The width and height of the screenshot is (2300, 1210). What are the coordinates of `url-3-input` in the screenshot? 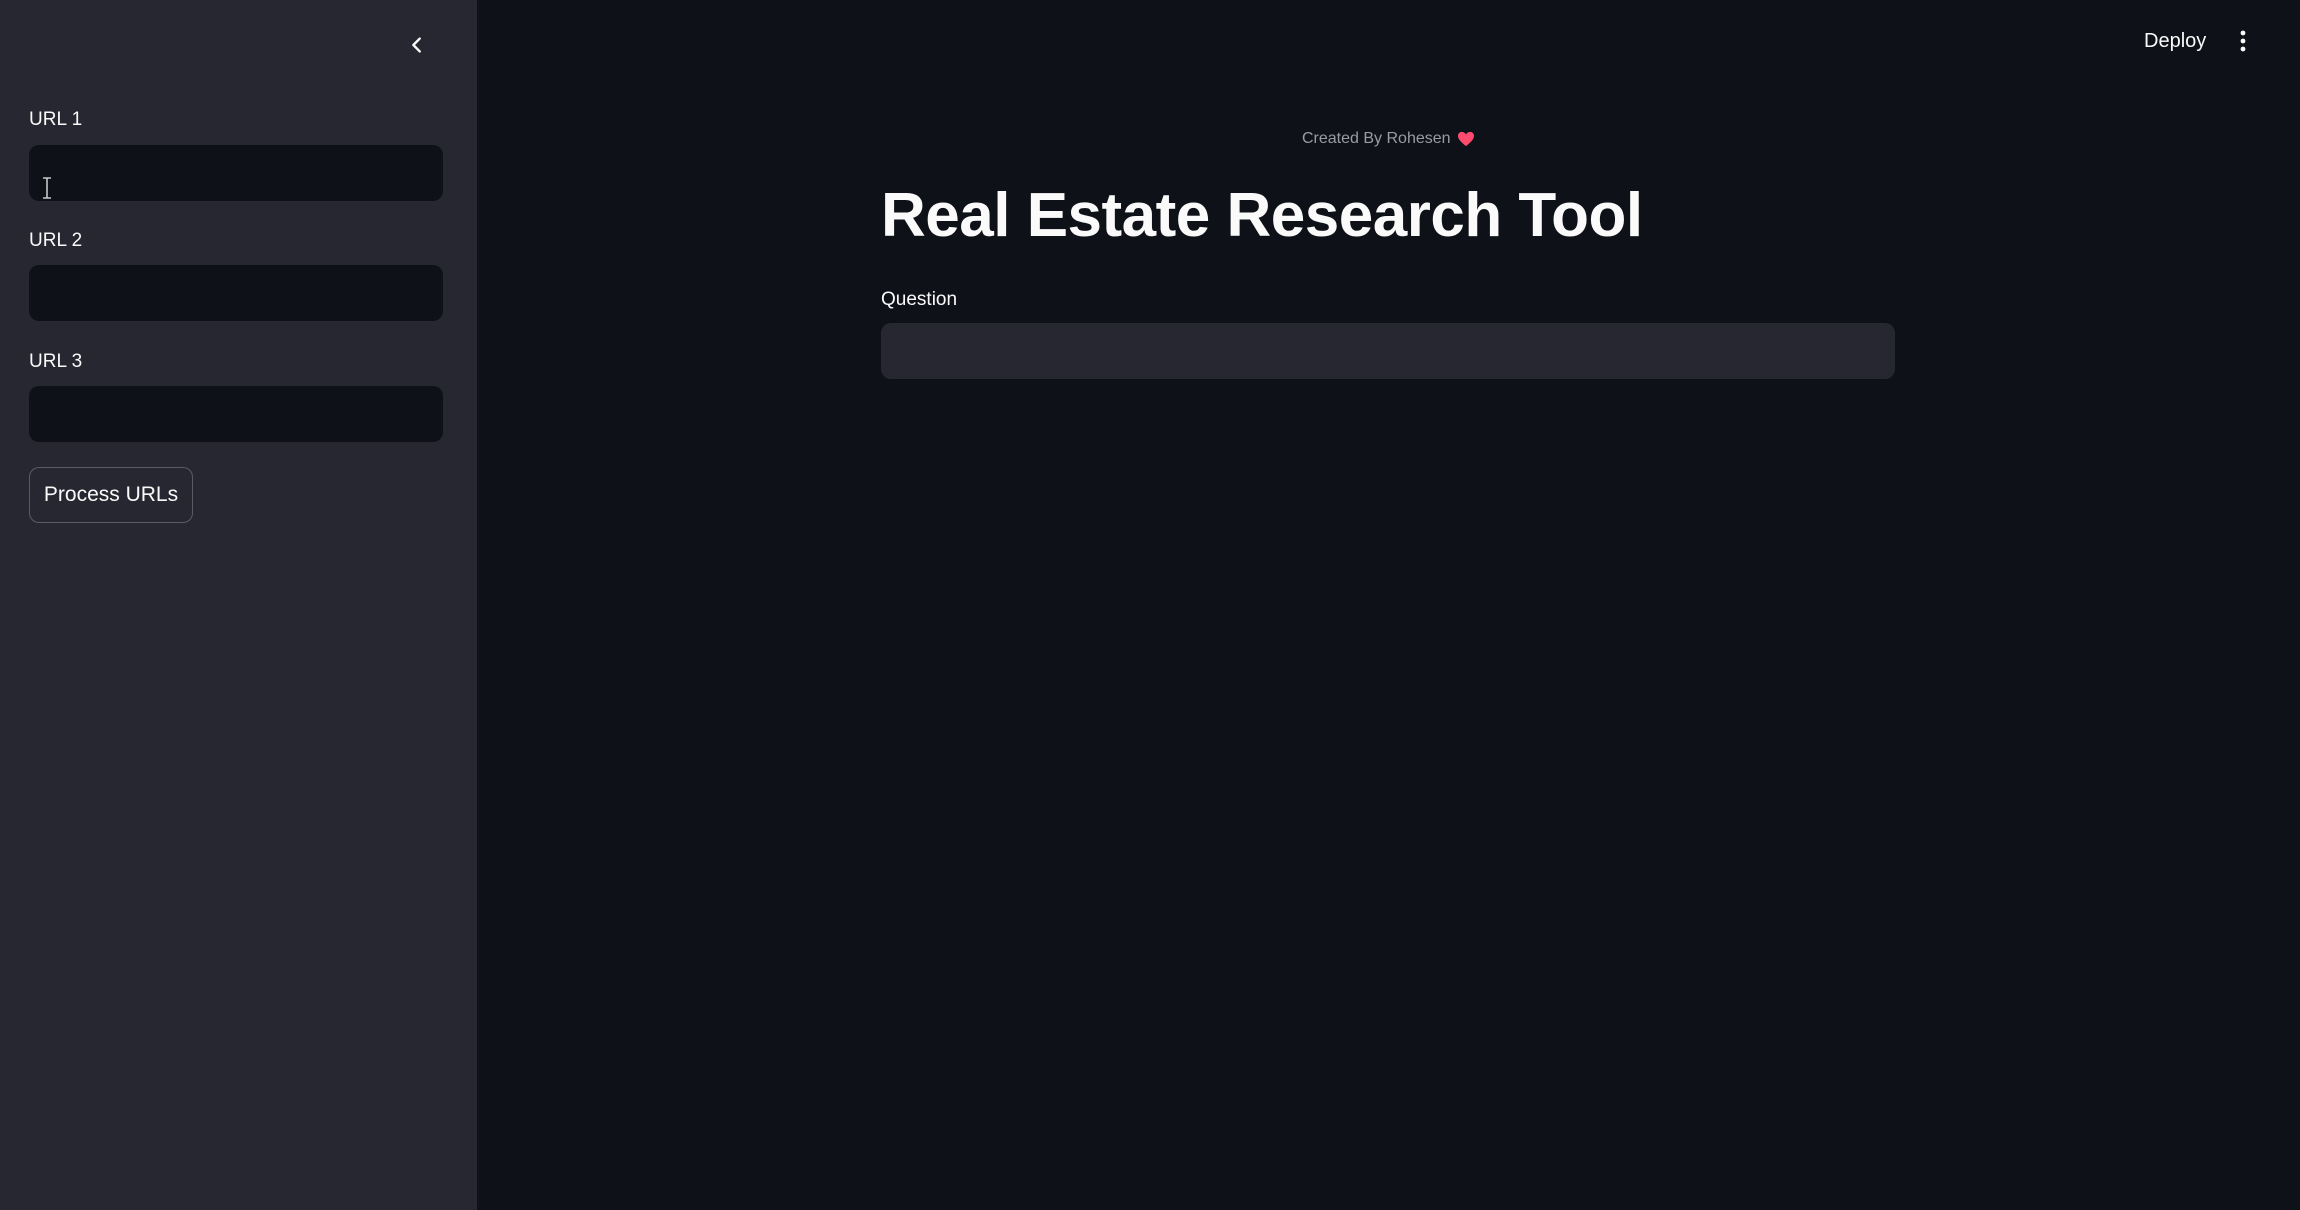 It's located at (236, 414).